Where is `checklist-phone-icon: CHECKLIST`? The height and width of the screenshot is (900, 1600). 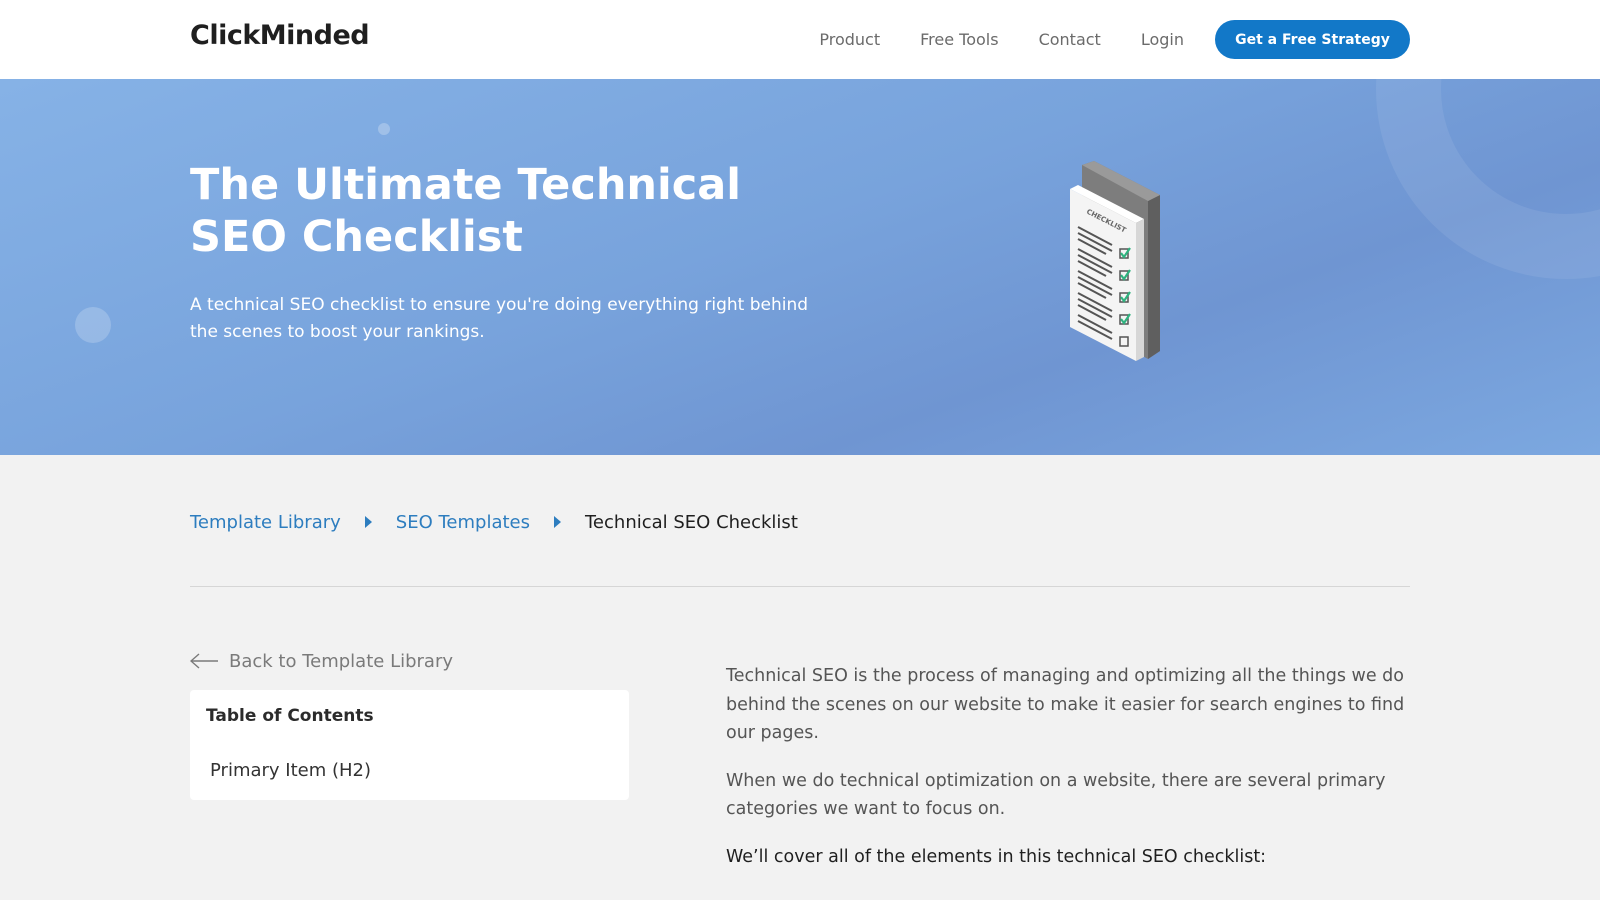 checklist-phone-icon: CHECKLIST is located at coordinates (1115, 261).